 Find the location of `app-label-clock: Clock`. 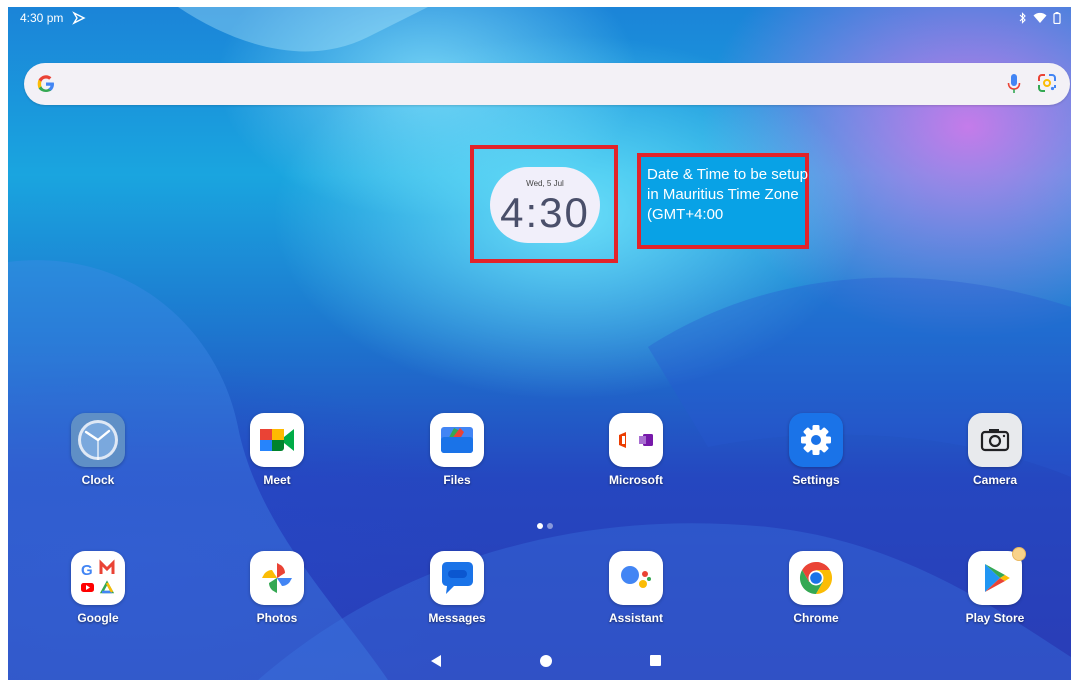

app-label-clock: Clock is located at coordinates (98, 480).